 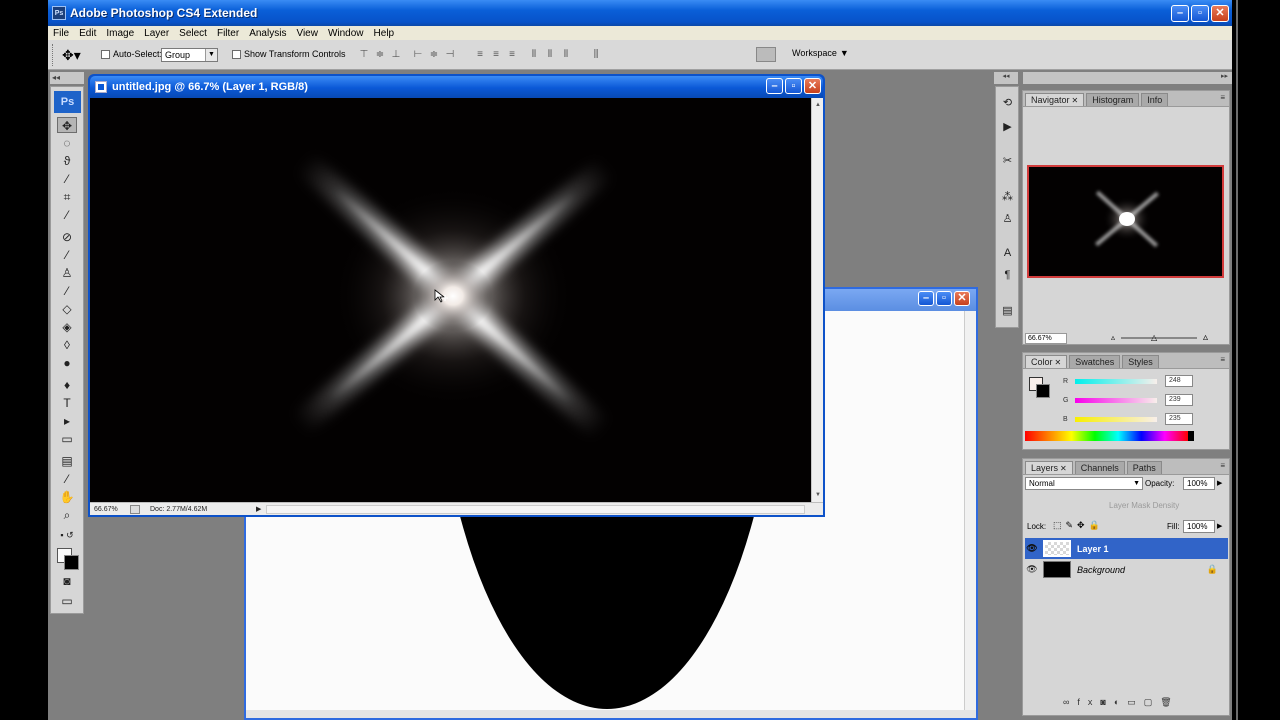 I want to click on align-bottom-icon: ⊥, so click(x=396, y=55).